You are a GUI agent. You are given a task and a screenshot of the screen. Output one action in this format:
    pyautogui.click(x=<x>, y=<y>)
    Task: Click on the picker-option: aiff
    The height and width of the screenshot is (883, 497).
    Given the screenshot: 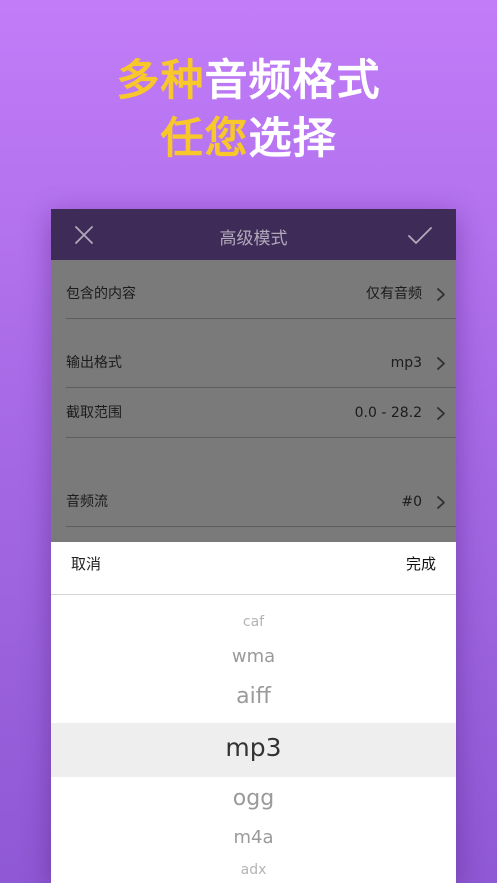 What is the action you would take?
    pyautogui.click(x=253, y=697)
    